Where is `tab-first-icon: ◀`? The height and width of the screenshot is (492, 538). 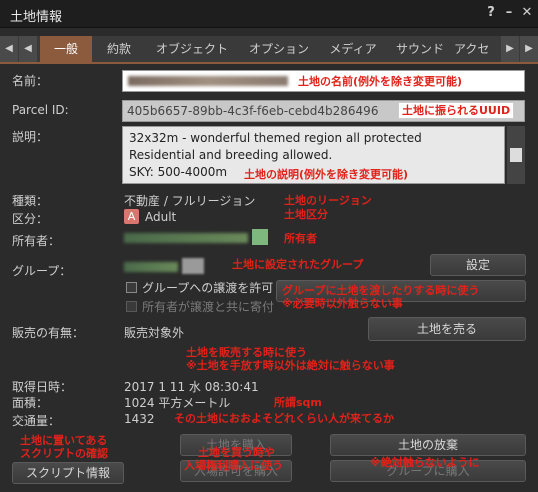
tab-first-icon: ◀ is located at coordinates (9, 49).